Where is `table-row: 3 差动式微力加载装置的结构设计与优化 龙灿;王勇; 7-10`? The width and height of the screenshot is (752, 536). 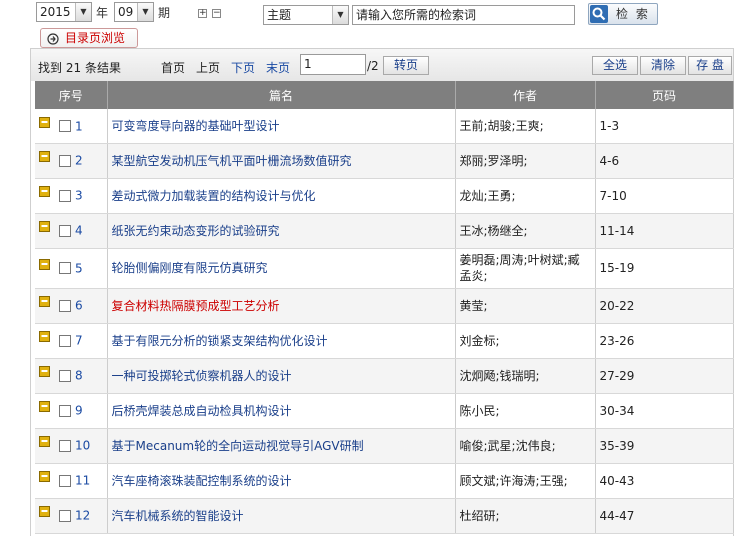 table-row: 3 差动式微力加载装置的结构设计与优化 龙灿;王勇; 7-10 is located at coordinates (384, 196).